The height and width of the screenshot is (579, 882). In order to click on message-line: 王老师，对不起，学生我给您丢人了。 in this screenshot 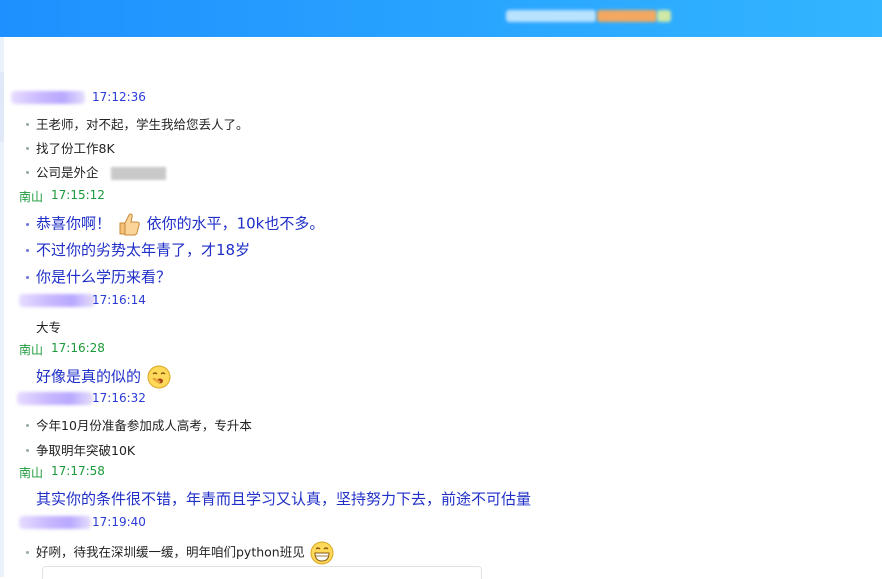, I will do `click(137, 123)`.